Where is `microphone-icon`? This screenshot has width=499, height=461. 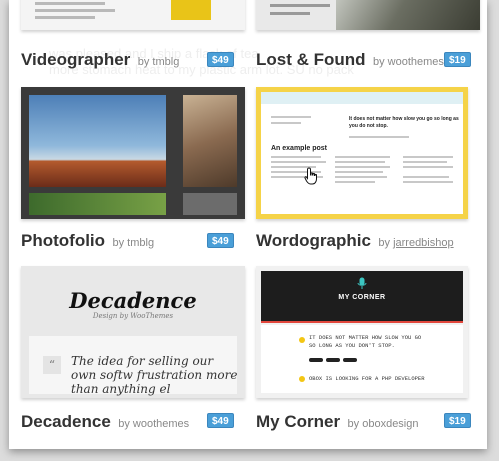
microphone-icon is located at coordinates (362, 284).